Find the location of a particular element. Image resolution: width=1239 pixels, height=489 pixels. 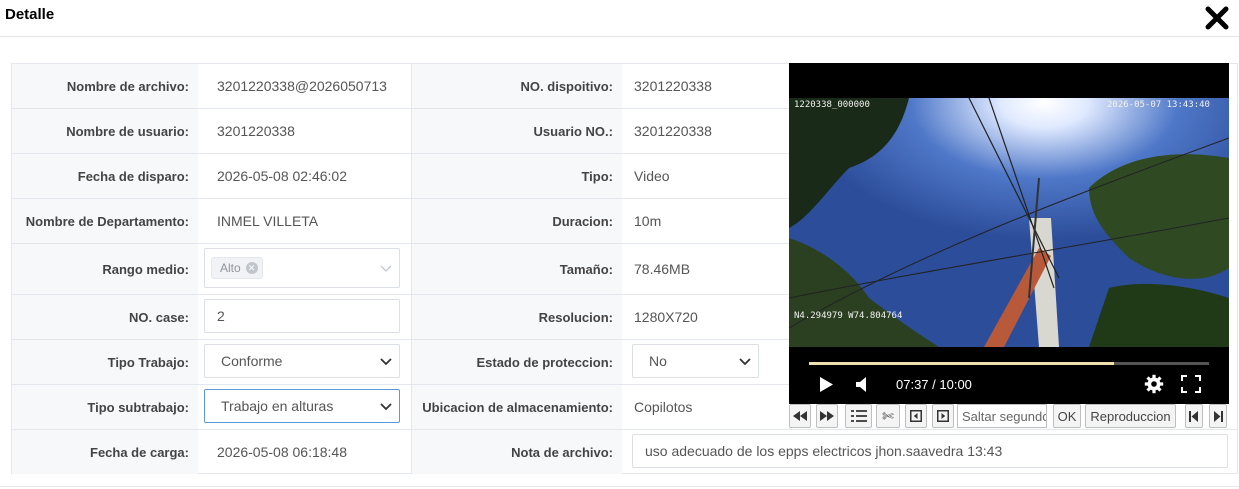

range-tag-label: Alto is located at coordinates (230, 268).